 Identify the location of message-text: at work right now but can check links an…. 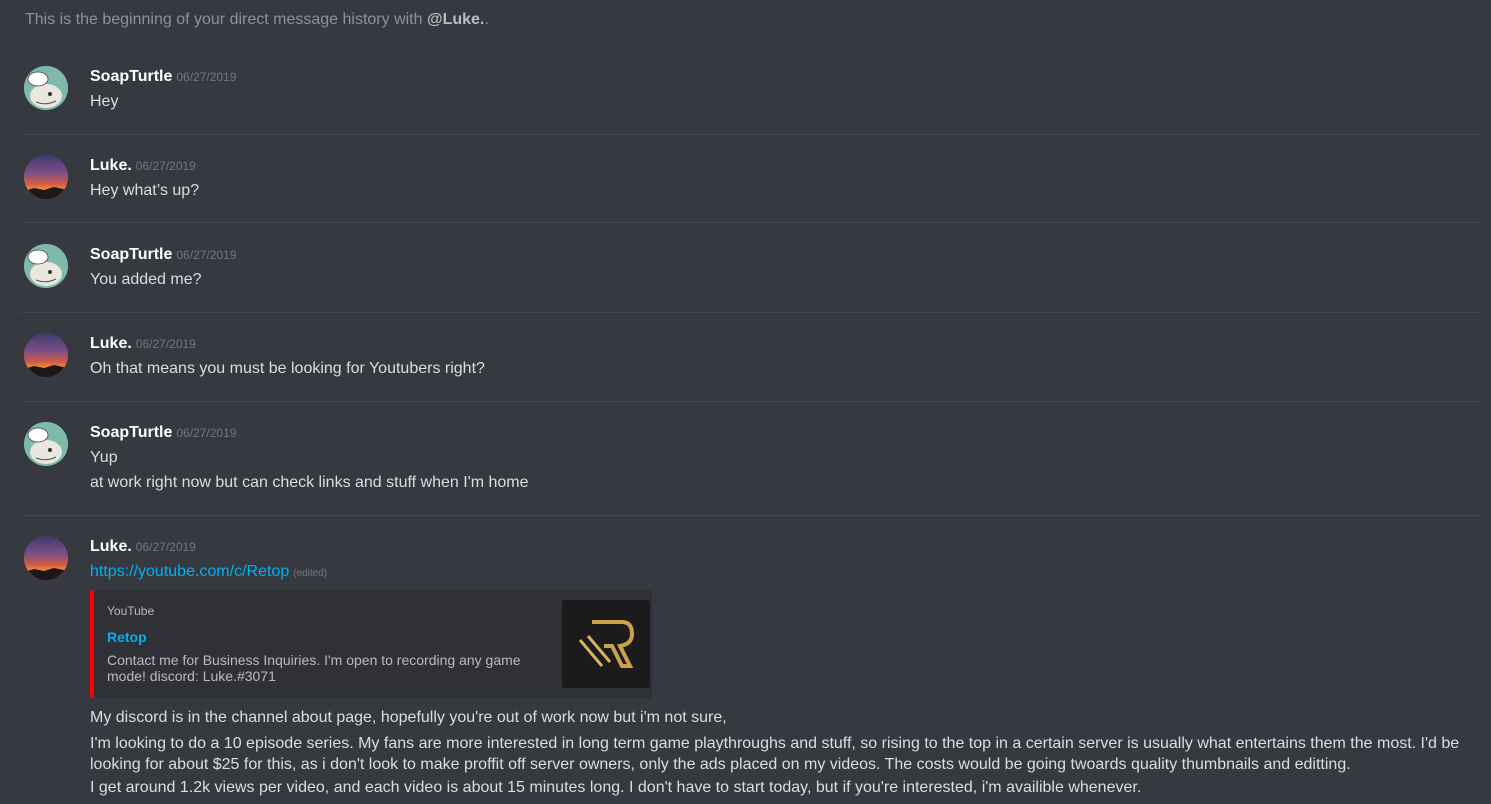
(309, 482).